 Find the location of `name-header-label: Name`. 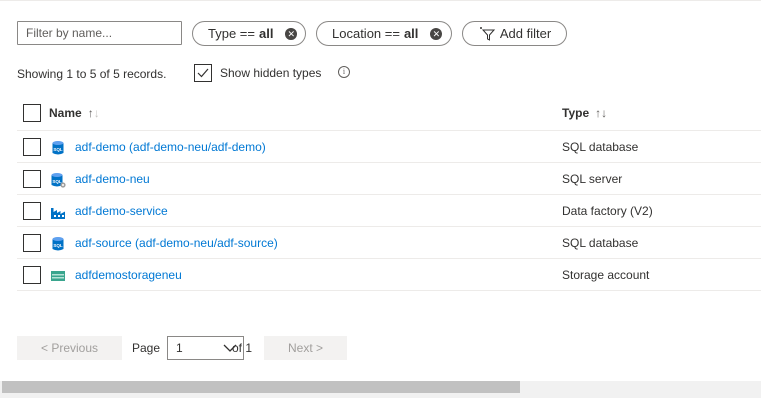

name-header-label: Name is located at coordinates (65, 113).